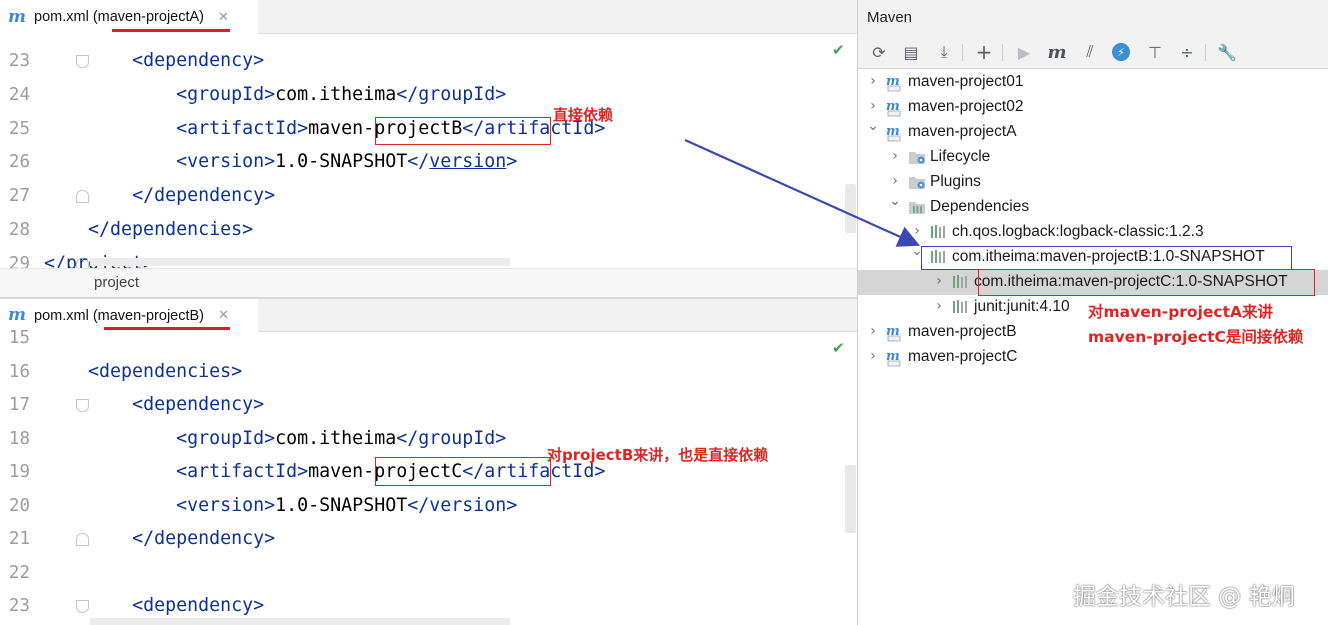  What do you see at coordinates (428, 282) in the screenshot?
I see `breadcrumb: project` at bounding box center [428, 282].